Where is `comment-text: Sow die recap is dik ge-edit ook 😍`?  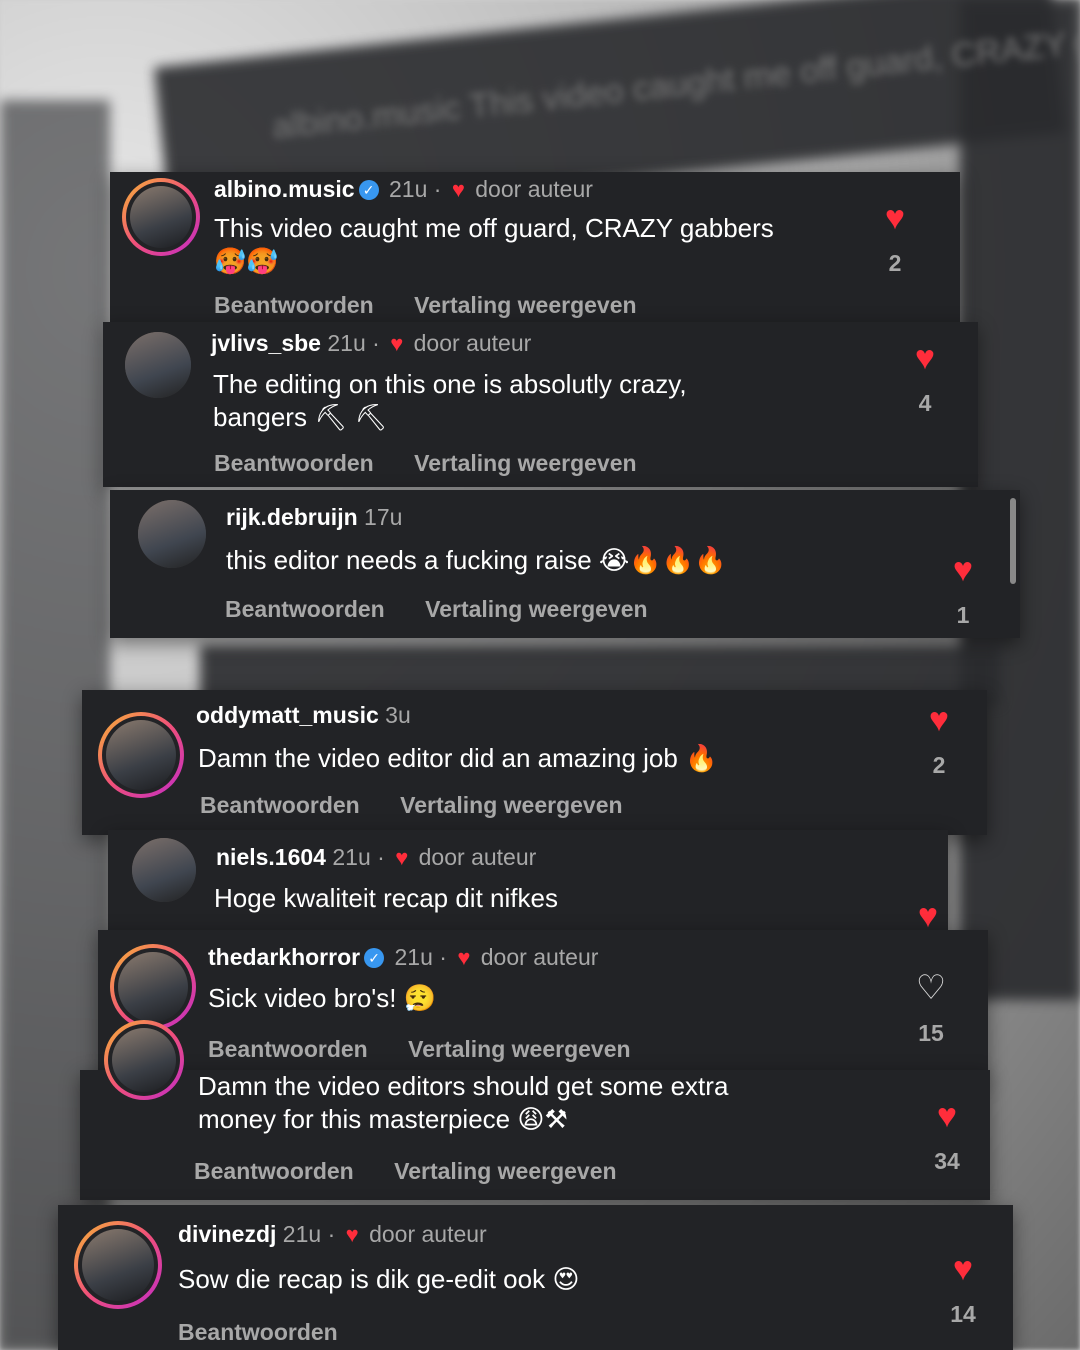
comment-text: Sow die recap is dik ge-edit ook 😍 is located at coordinates (498, 1279).